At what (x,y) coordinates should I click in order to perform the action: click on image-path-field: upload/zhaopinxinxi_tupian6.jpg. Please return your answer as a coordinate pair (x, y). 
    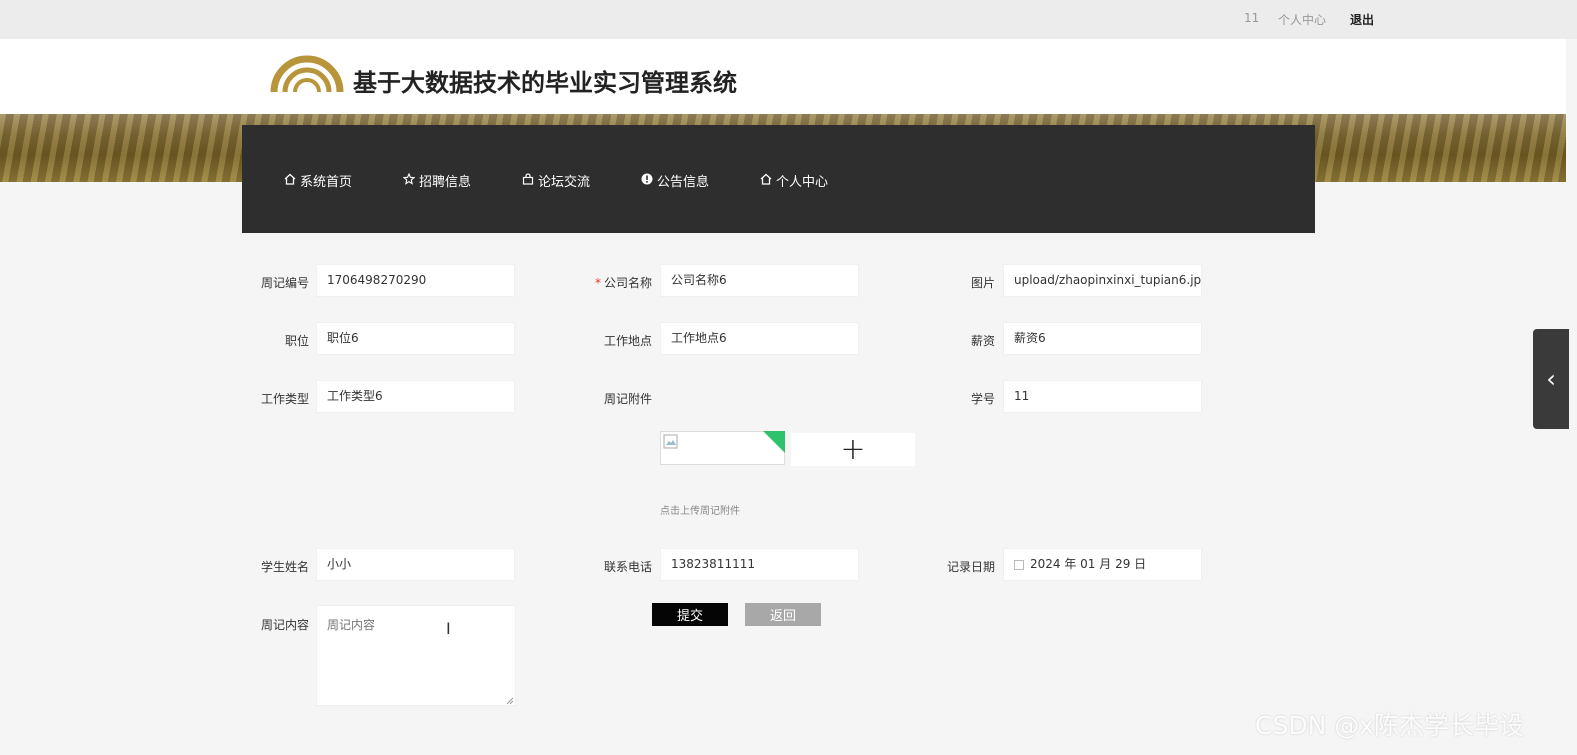
    Looking at the image, I should click on (1102, 280).